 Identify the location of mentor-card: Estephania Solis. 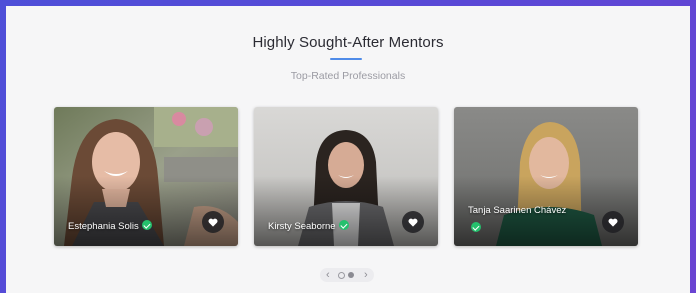
(146, 176).